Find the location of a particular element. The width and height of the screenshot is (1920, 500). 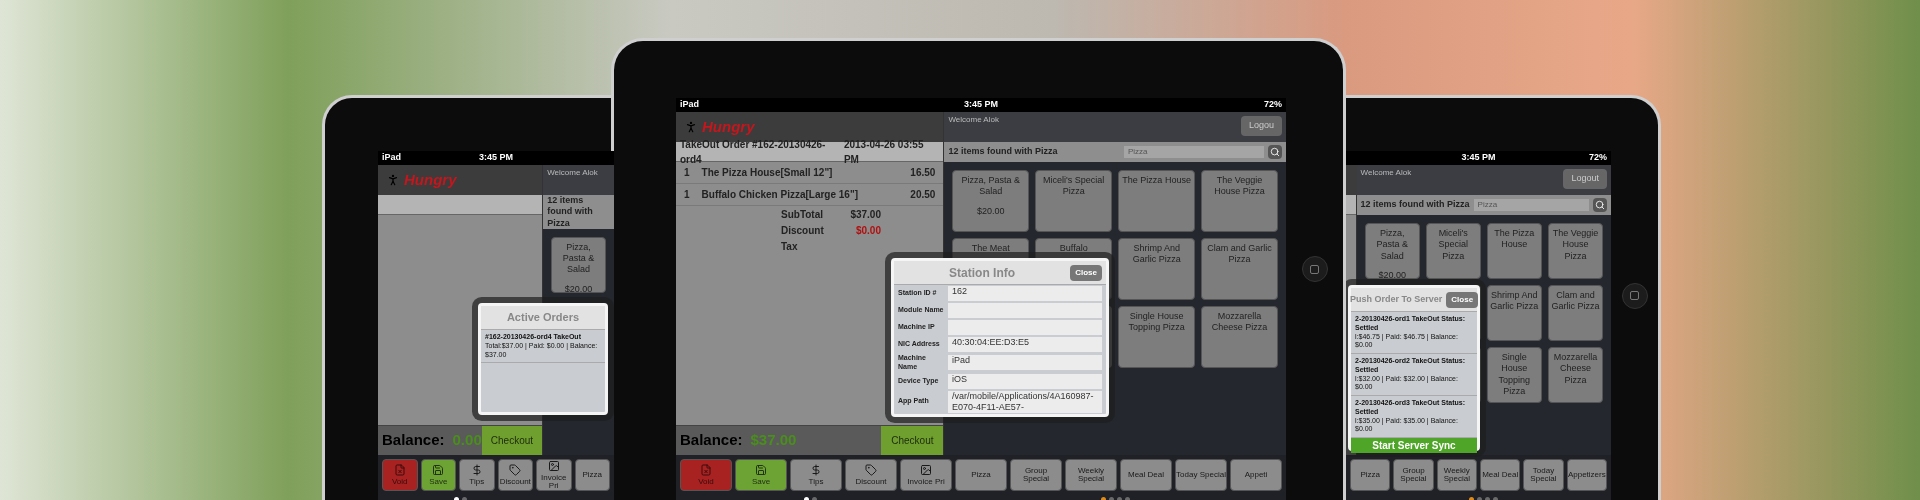

total-value: $37.00 is located at coordinates (865, 214).